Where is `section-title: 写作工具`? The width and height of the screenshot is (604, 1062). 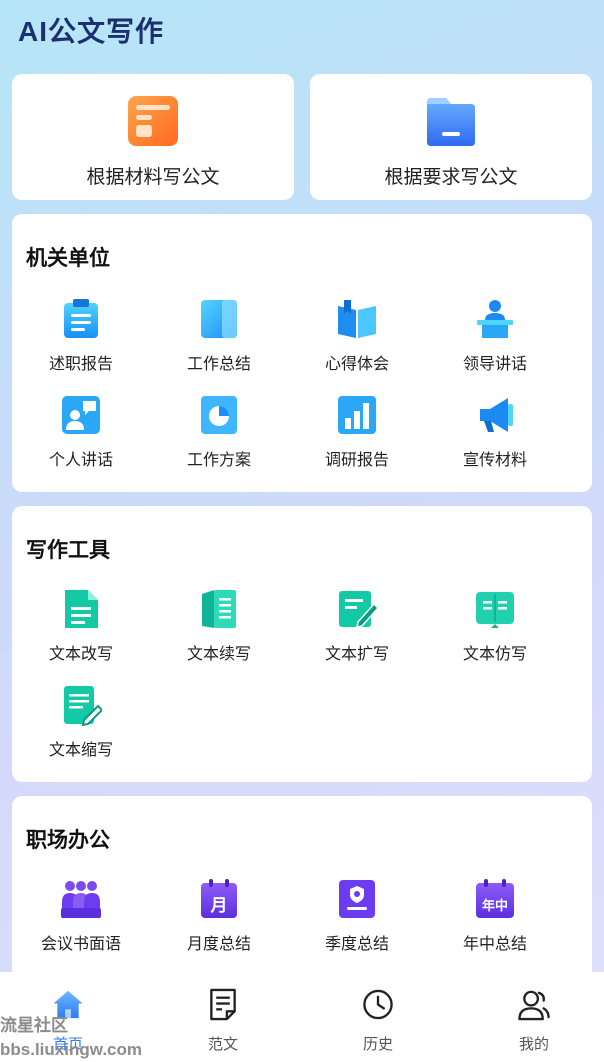
section-title: 写作工具 is located at coordinates (68, 550).